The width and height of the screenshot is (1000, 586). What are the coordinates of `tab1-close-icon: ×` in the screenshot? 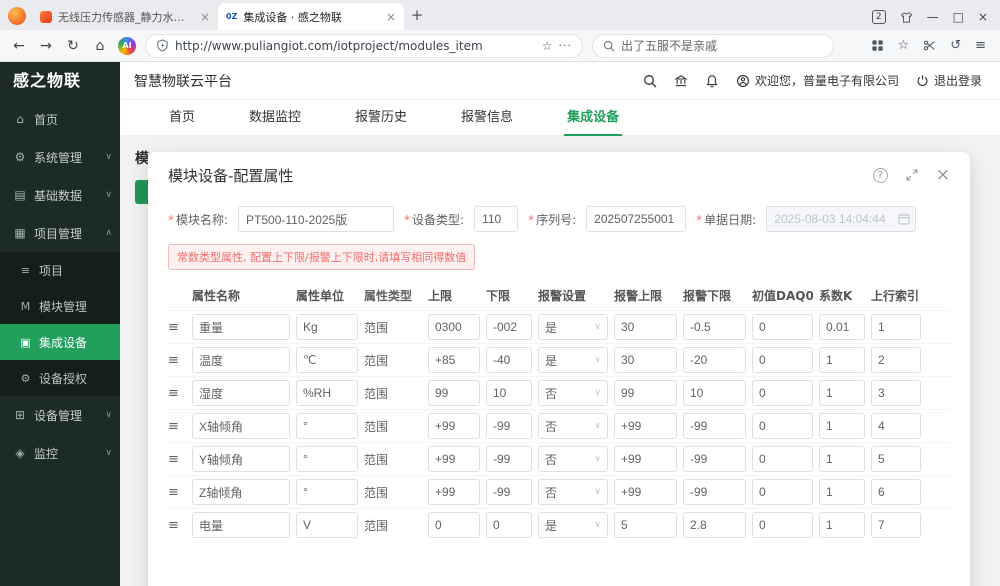 It's located at (205, 17).